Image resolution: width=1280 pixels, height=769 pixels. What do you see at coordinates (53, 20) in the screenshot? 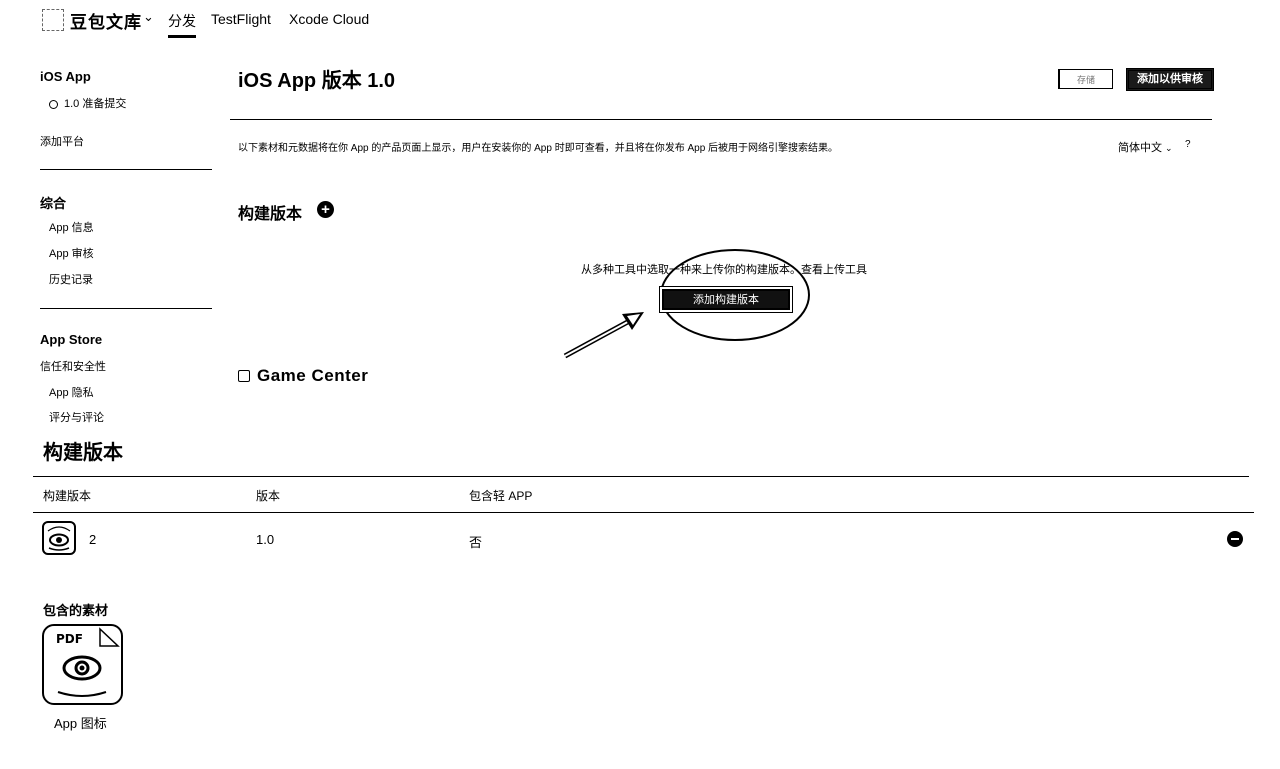
I see `app-logo-icon` at bounding box center [53, 20].